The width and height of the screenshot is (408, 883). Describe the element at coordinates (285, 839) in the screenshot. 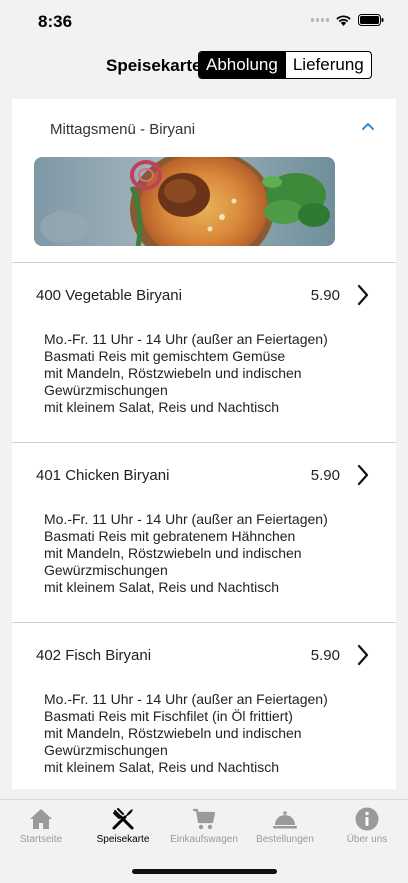

I see `tab-label: Bestellungen` at that location.